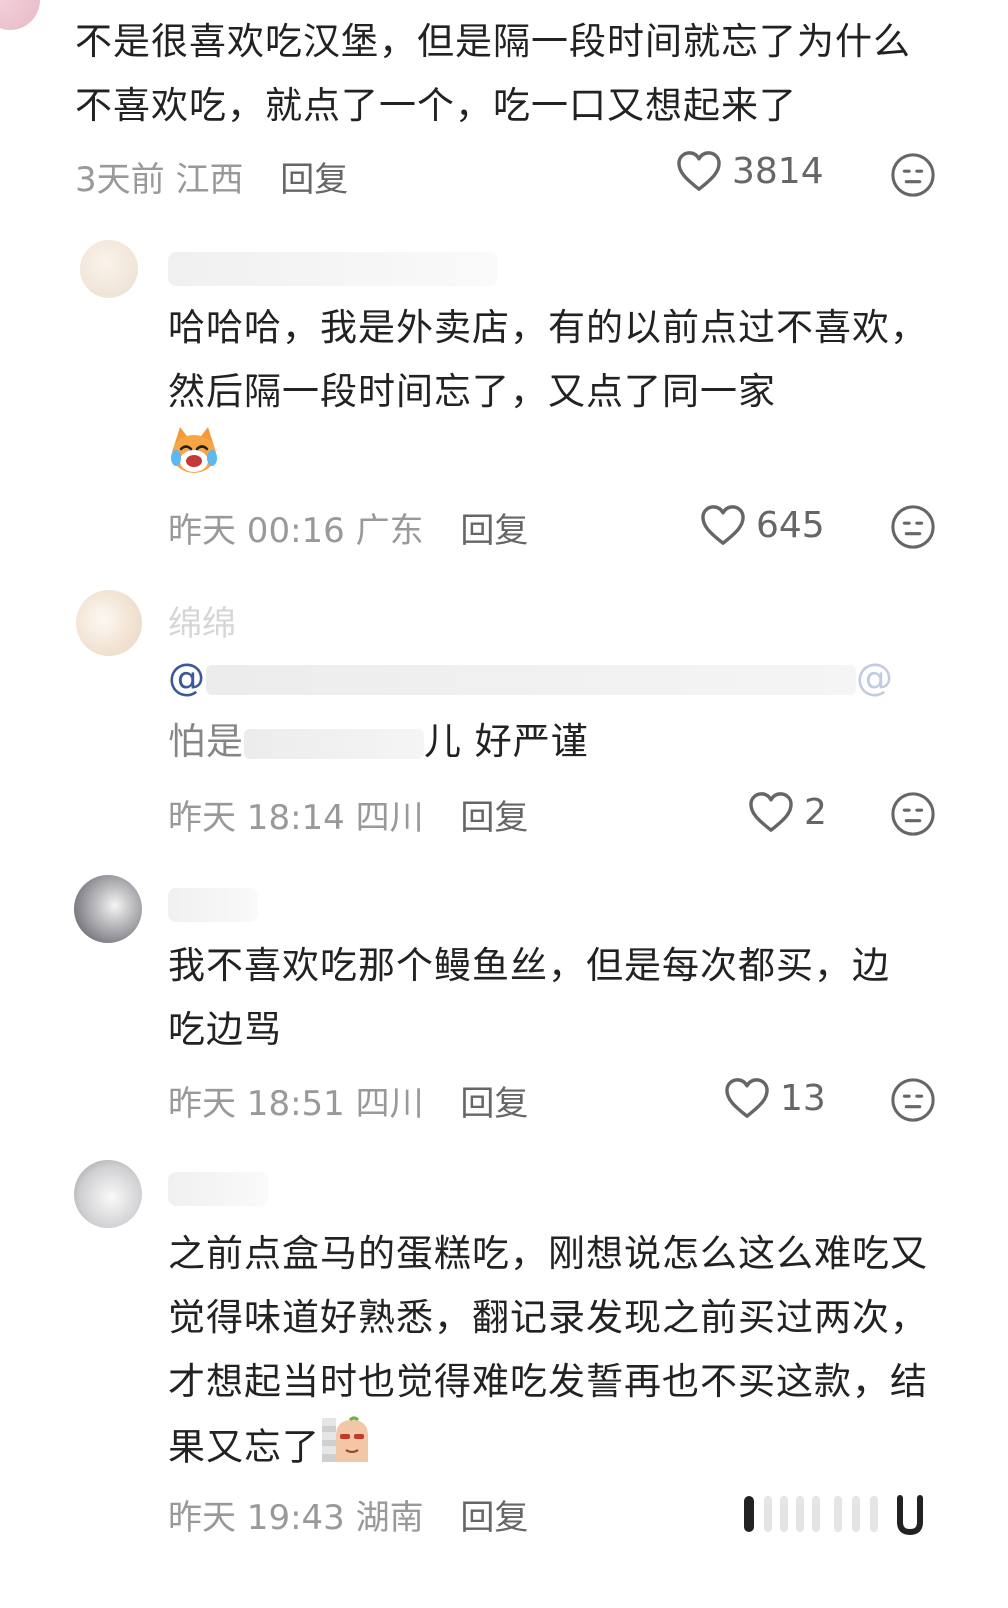 The width and height of the screenshot is (1008, 1608). What do you see at coordinates (529, 997) in the screenshot?
I see `comment-text: 我不喜欢吃那个鳗鱼丝，但是每次都买，边吃边骂` at bounding box center [529, 997].